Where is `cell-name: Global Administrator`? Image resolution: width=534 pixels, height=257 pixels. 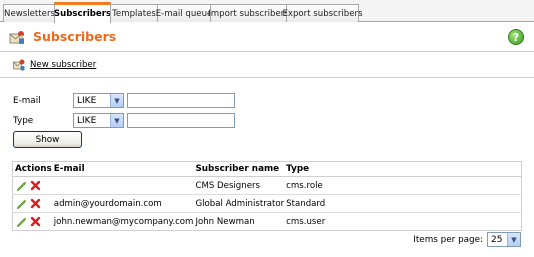
cell-name: Global Administrator is located at coordinates (239, 203).